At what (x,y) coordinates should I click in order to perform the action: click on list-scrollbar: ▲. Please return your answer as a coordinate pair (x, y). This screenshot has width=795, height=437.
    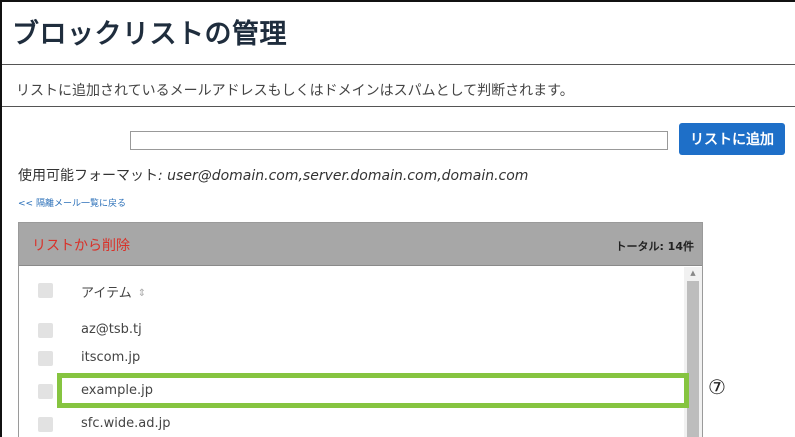
    Looking at the image, I should click on (693, 352).